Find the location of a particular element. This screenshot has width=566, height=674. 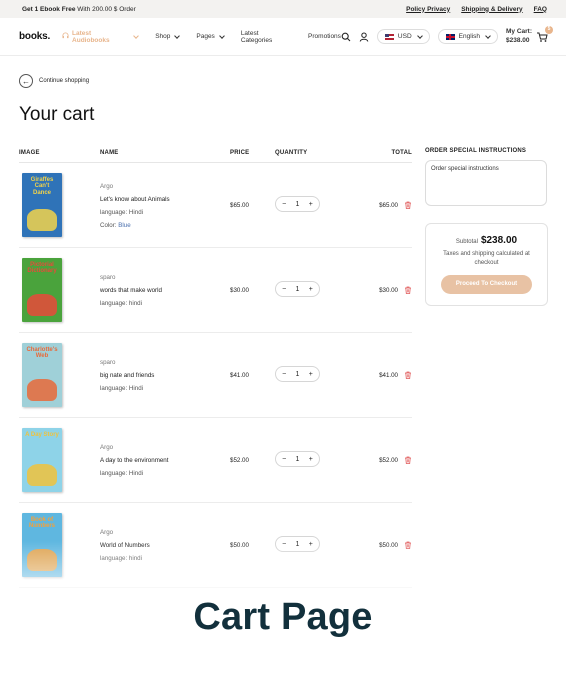

nav-item-latest-audiobooks: Latest Audiobooks is located at coordinates (101, 36).